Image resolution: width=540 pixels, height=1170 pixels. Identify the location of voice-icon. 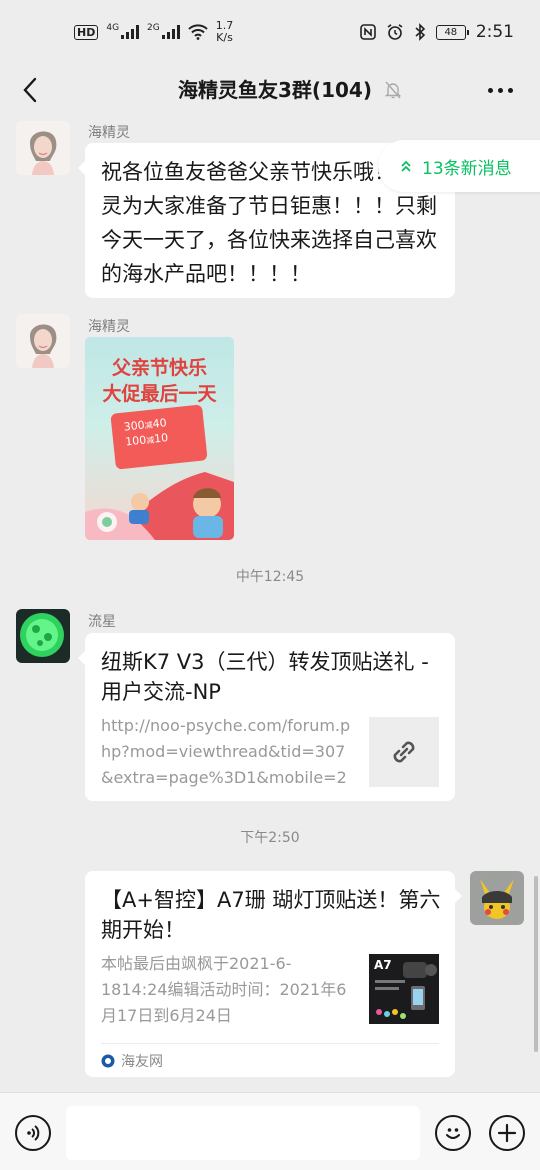
(33, 1133).